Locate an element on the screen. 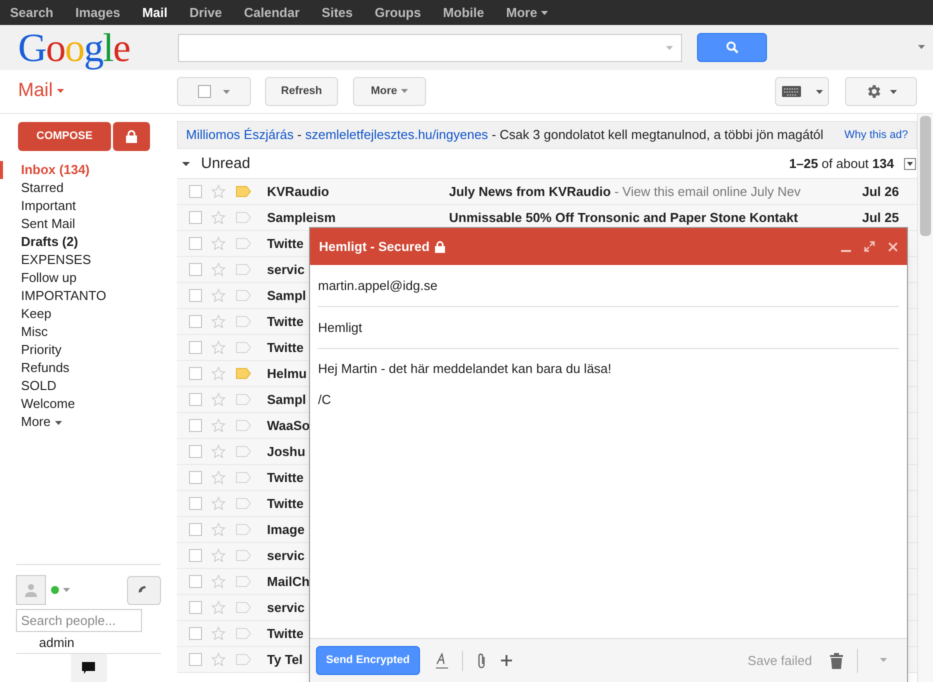 The image size is (933, 682). email-row: KVRaudio July News from KVRaudio - View this email online July Nev Jul 26 is located at coordinates (547, 192).